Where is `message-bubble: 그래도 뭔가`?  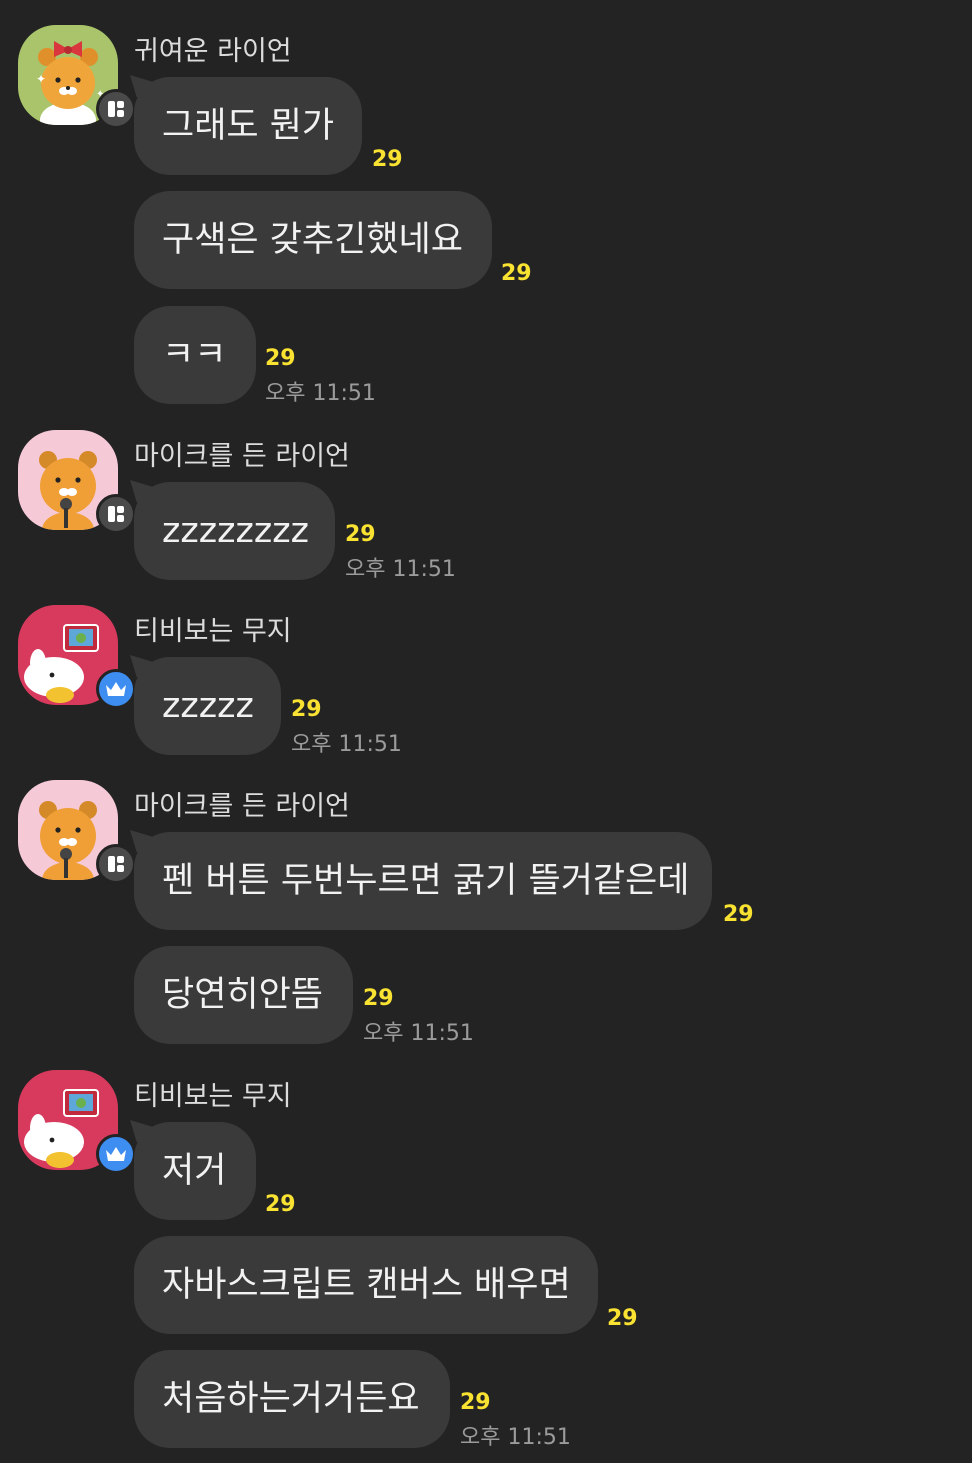
message-bubble: 그래도 뭔가 is located at coordinates (246, 125).